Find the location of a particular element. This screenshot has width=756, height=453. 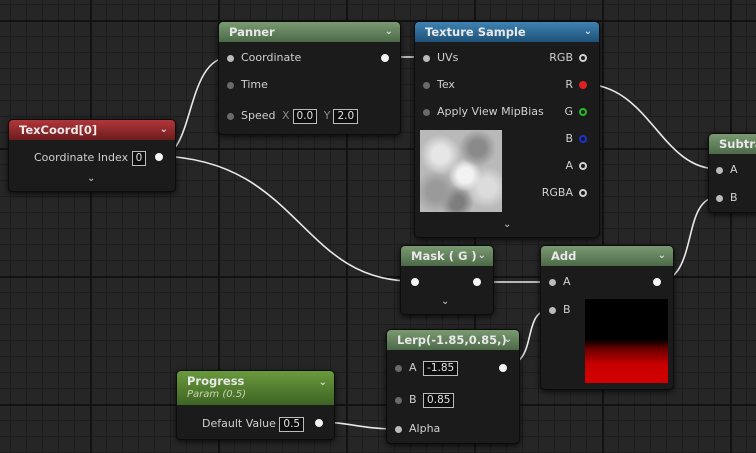

panner-time-pin: Time is located at coordinates (247, 85).